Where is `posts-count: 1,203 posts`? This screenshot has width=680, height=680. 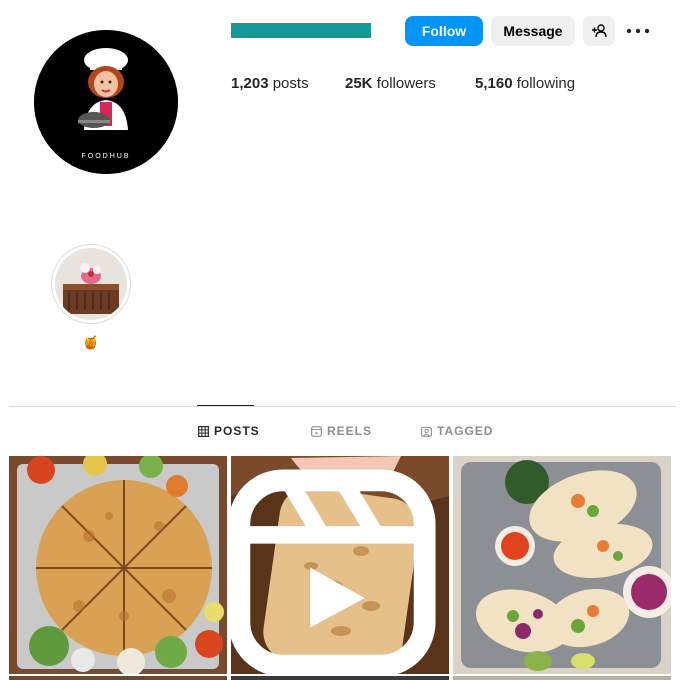
posts-count: 1,203 posts is located at coordinates (270, 83).